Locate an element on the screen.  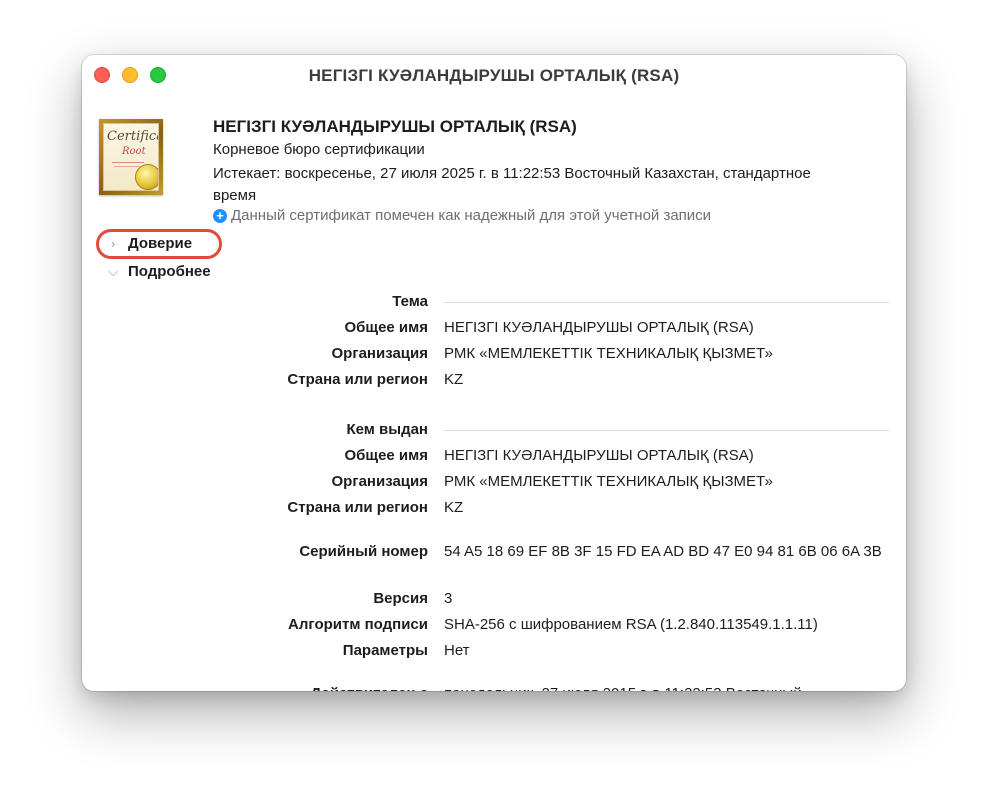
certificate-type: Корневое бюро сертификации is located at coordinates (319, 149).